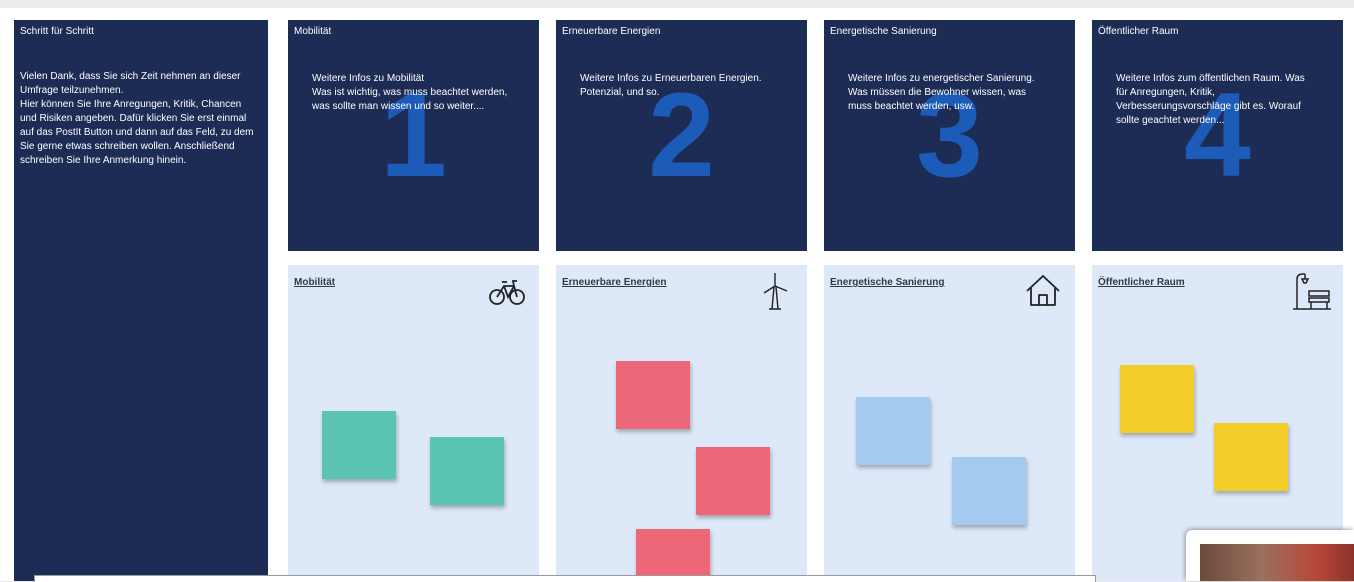  Describe the element at coordinates (1312, 291) in the screenshot. I see `street-lamp-bench-icon` at that location.